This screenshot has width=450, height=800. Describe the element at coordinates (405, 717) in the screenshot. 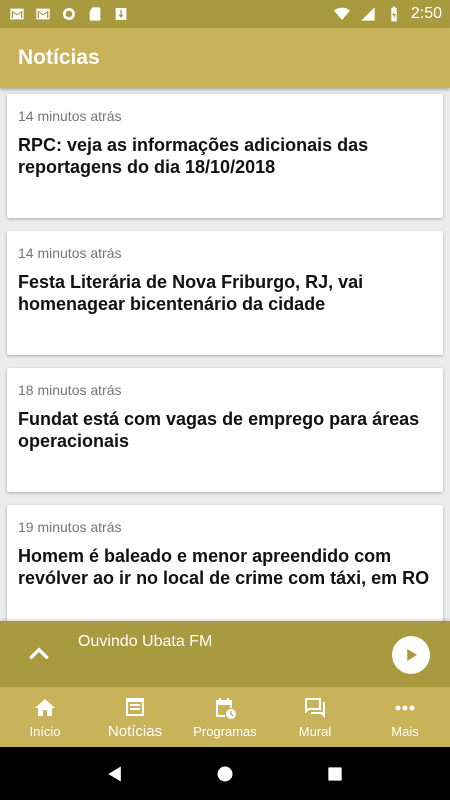

I see `nav-item-mais: Mais` at that location.